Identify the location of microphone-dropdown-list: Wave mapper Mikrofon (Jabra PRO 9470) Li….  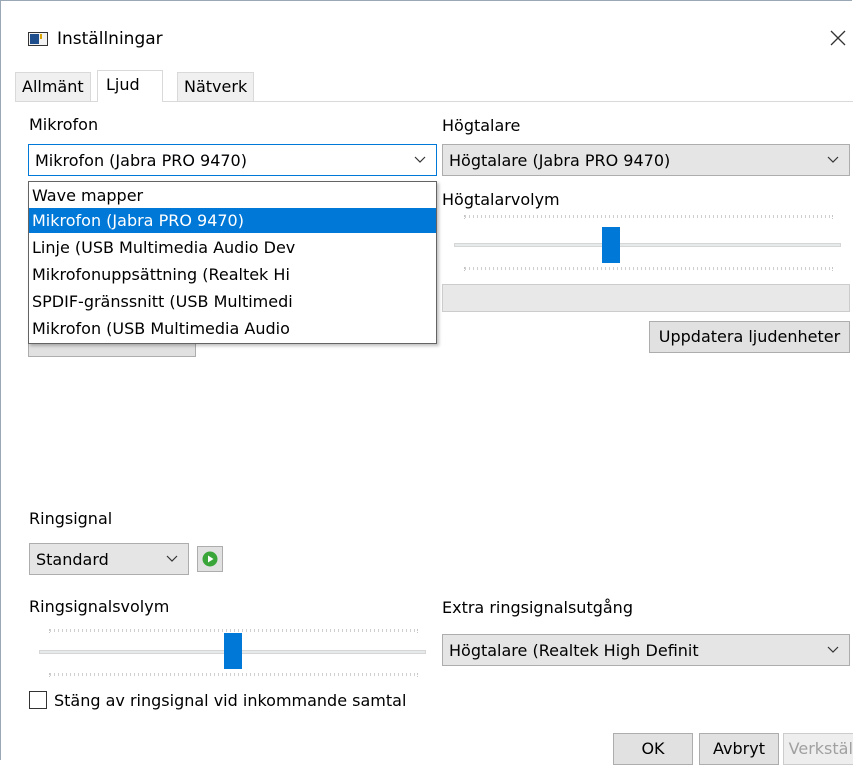
(232, 262).